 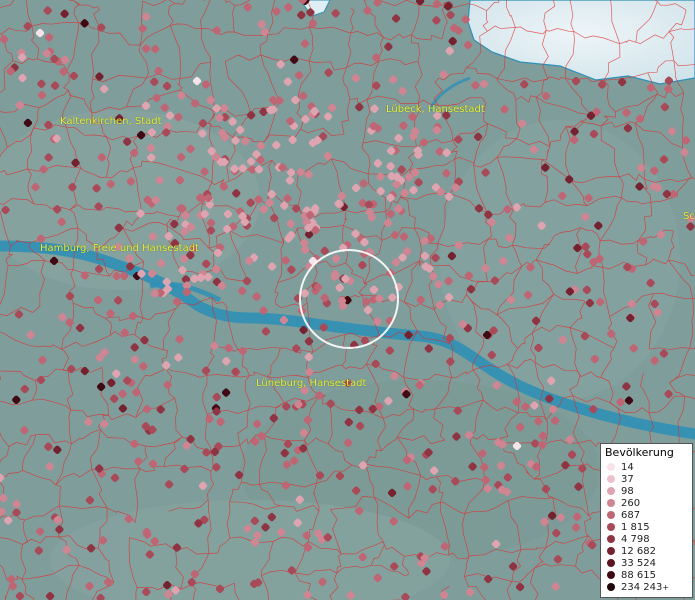 What do you see at coordinates (639, 452) in the screenshot?
I see `legend-title: Bevölkerung` at bounding box center [639, 452].